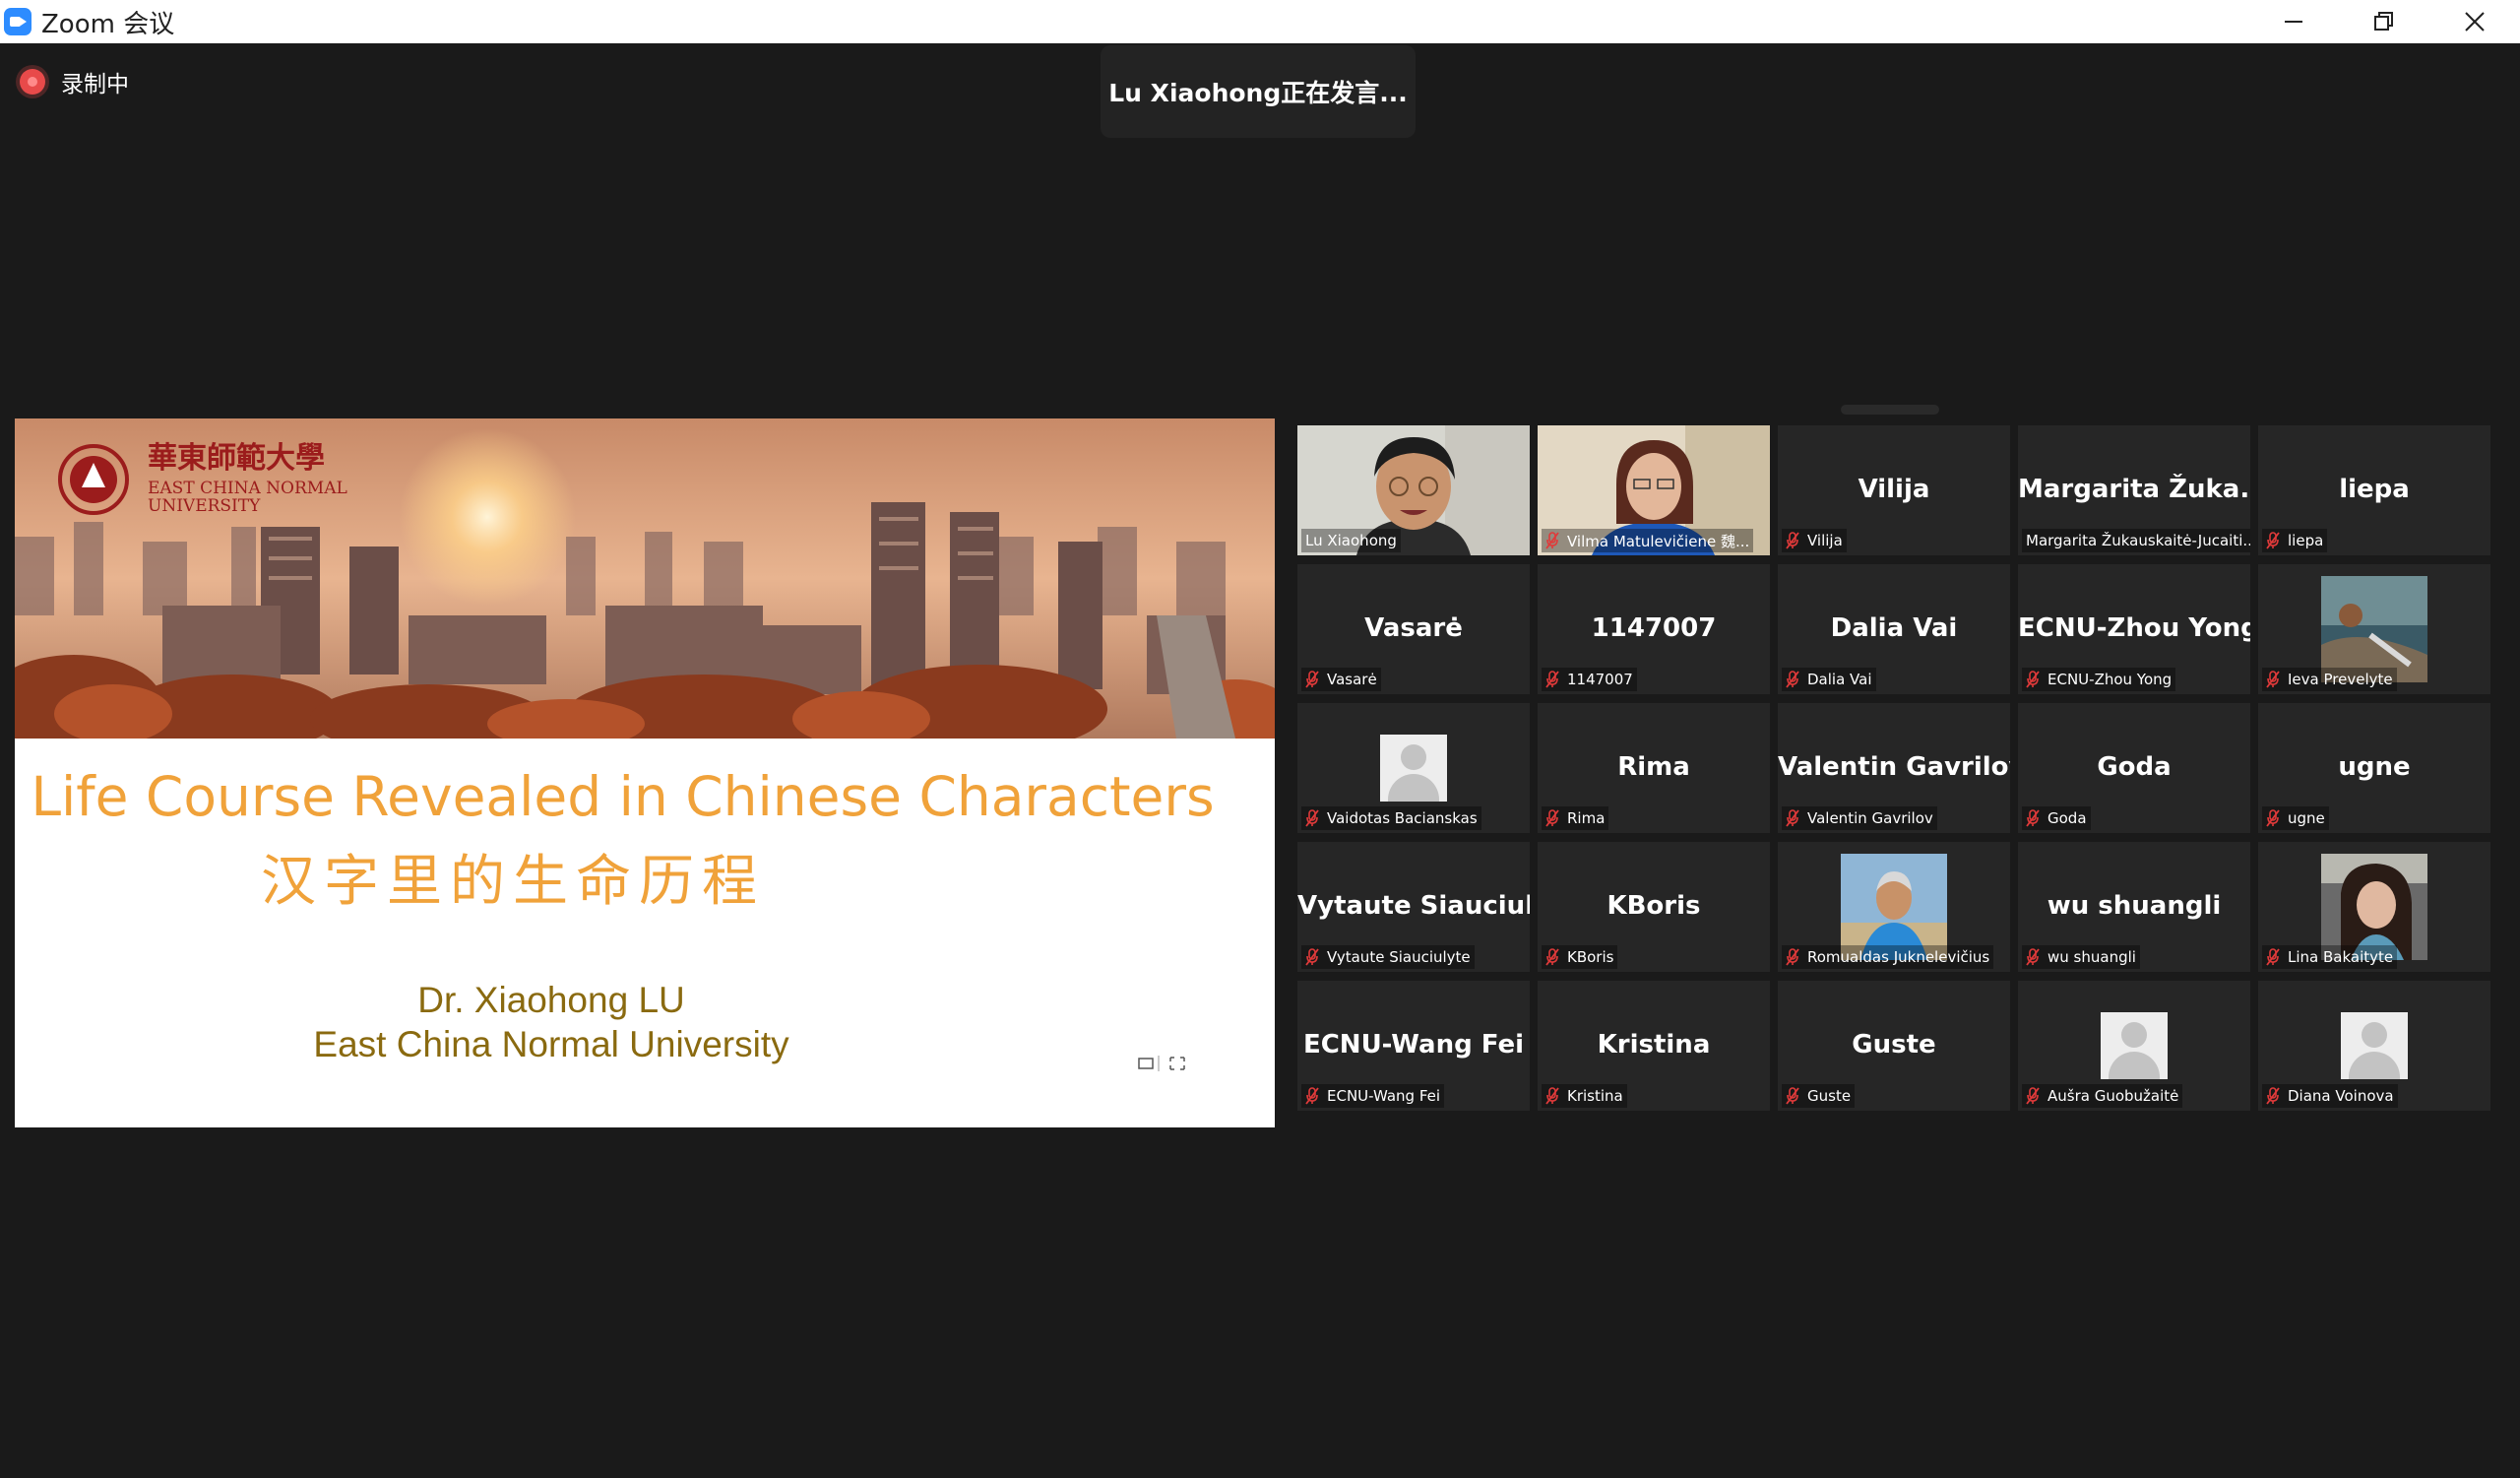  Describe the element at coordinates (1839, 679) in the screenshot. I see `participant-name: Dalia Vai` at that location.